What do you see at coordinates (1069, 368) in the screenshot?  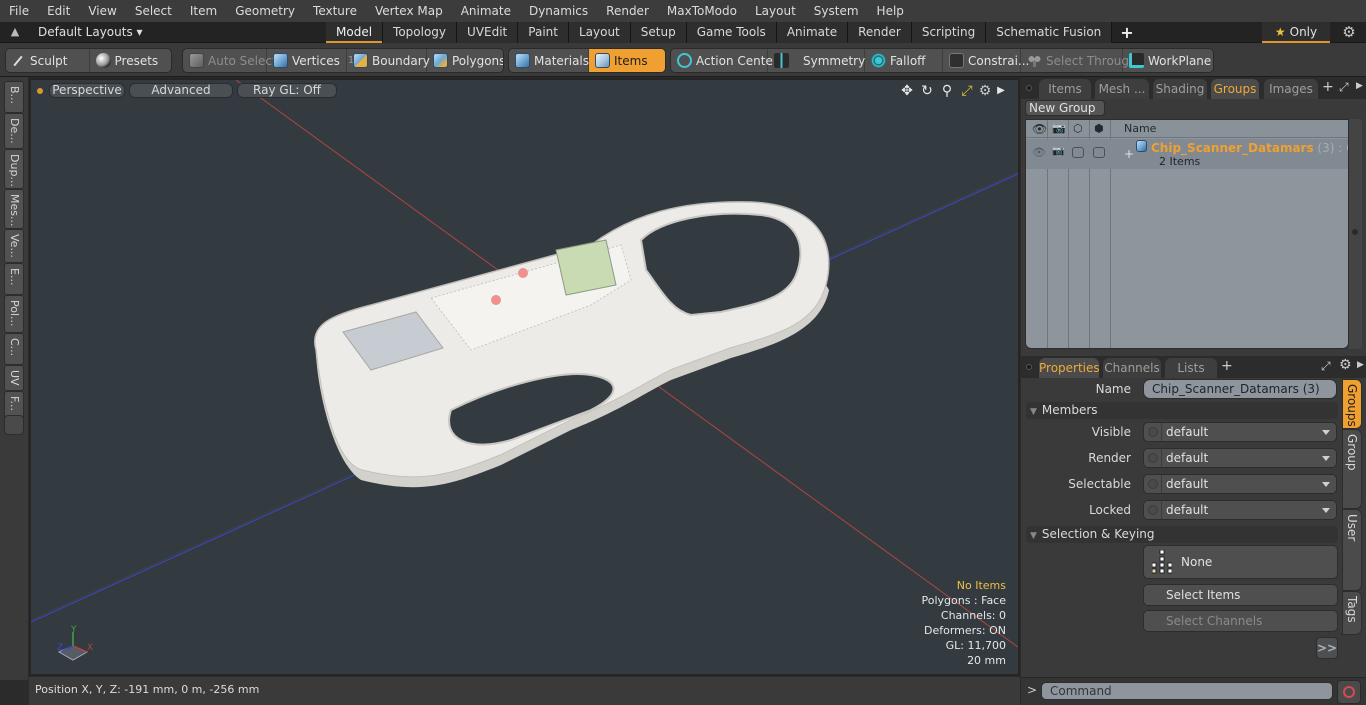 I see `tab-properties: Properties` at bounding box center [1069, 368].